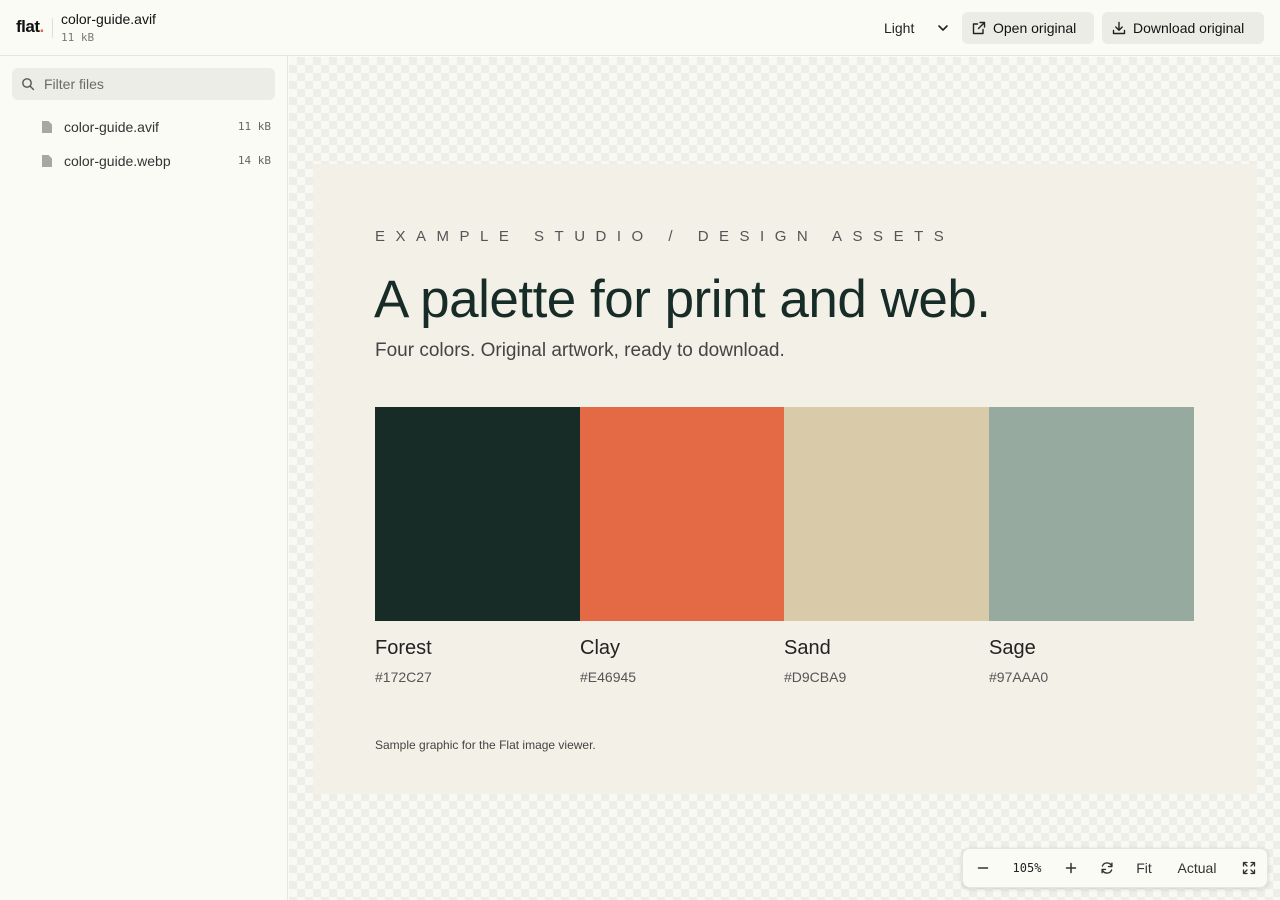 The width and height of the screenshot is (1280, 900). What do you see at coordinates (1144, 868) in the screenshot?
I see `fit-button: Fit` at bounding box center [1144, 868].